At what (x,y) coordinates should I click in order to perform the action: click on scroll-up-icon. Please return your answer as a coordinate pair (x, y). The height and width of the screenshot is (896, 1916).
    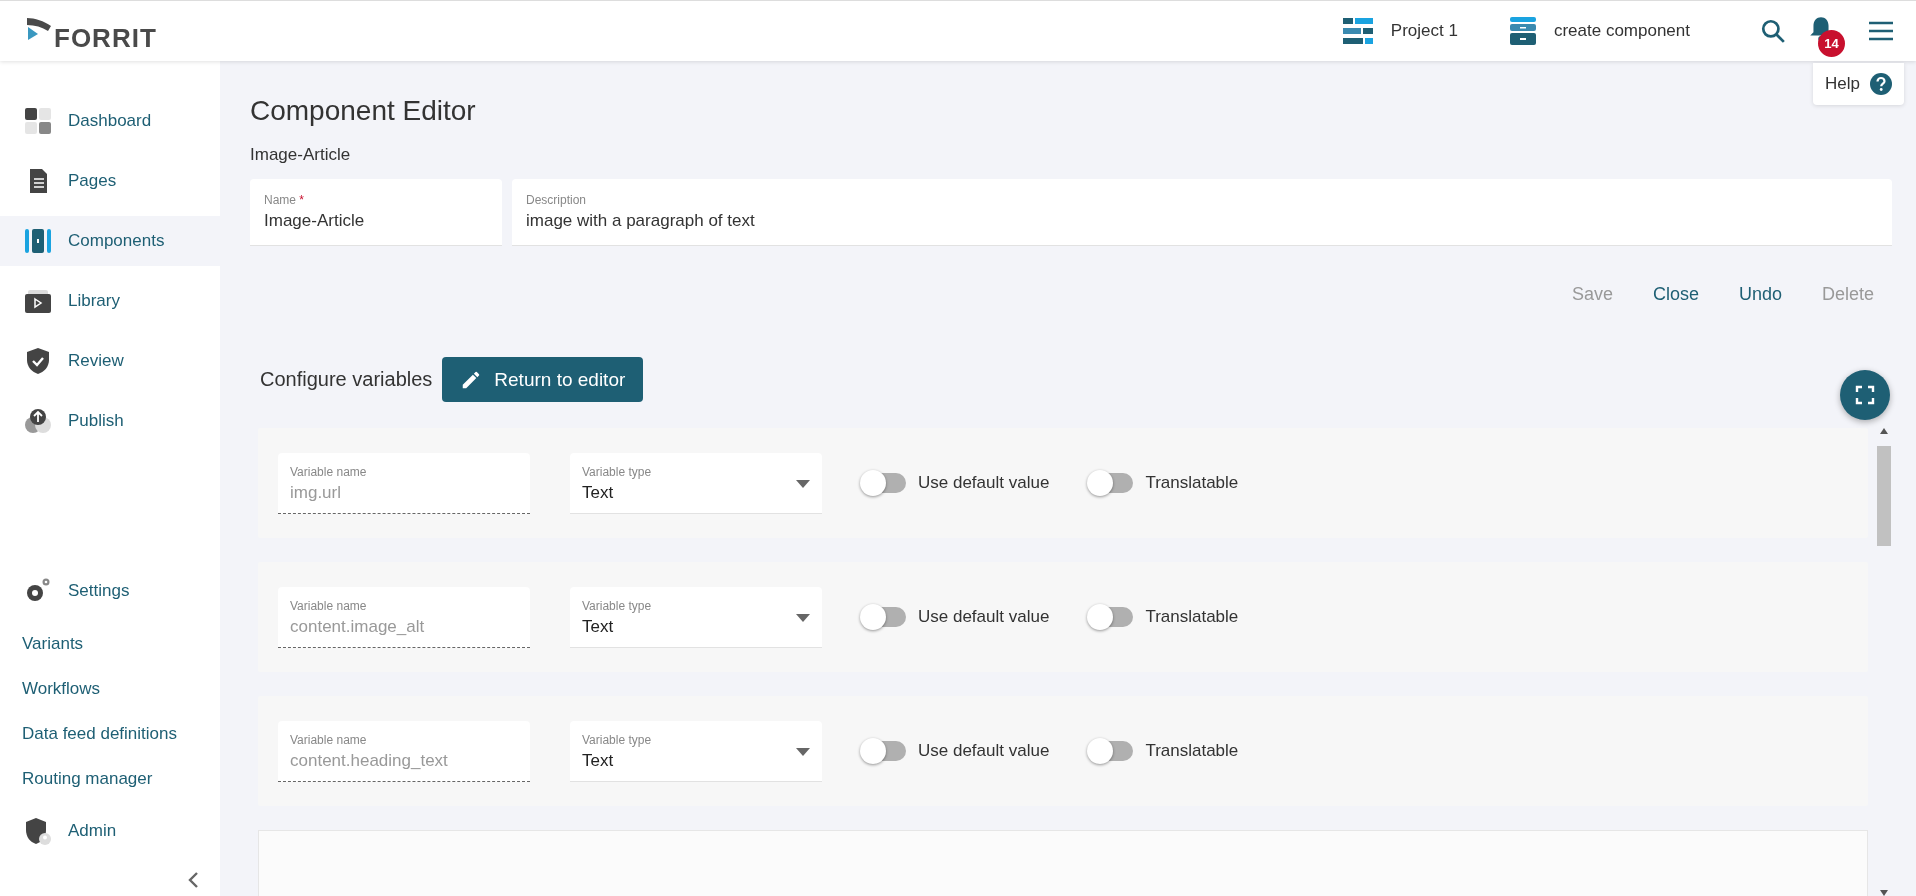
    Looking at the image, I should click on (1884, 431).